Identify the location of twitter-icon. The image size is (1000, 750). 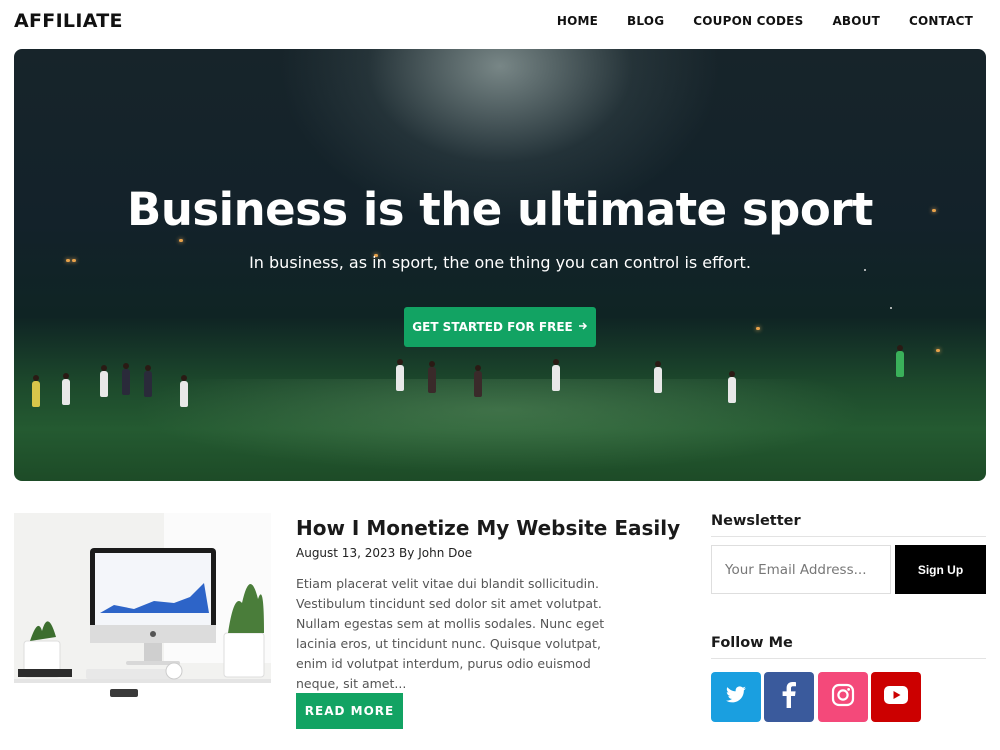
(736, 697).